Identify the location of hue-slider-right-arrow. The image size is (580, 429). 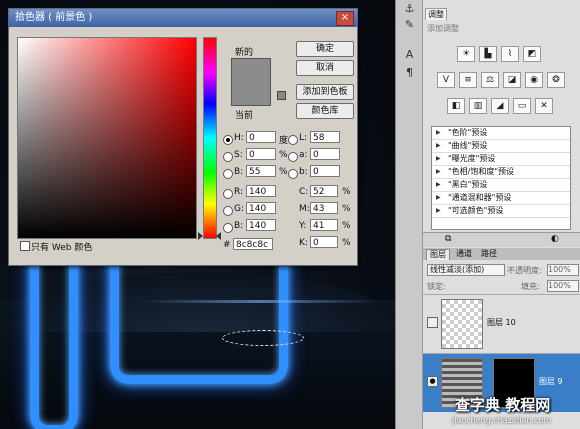
(218, 236).